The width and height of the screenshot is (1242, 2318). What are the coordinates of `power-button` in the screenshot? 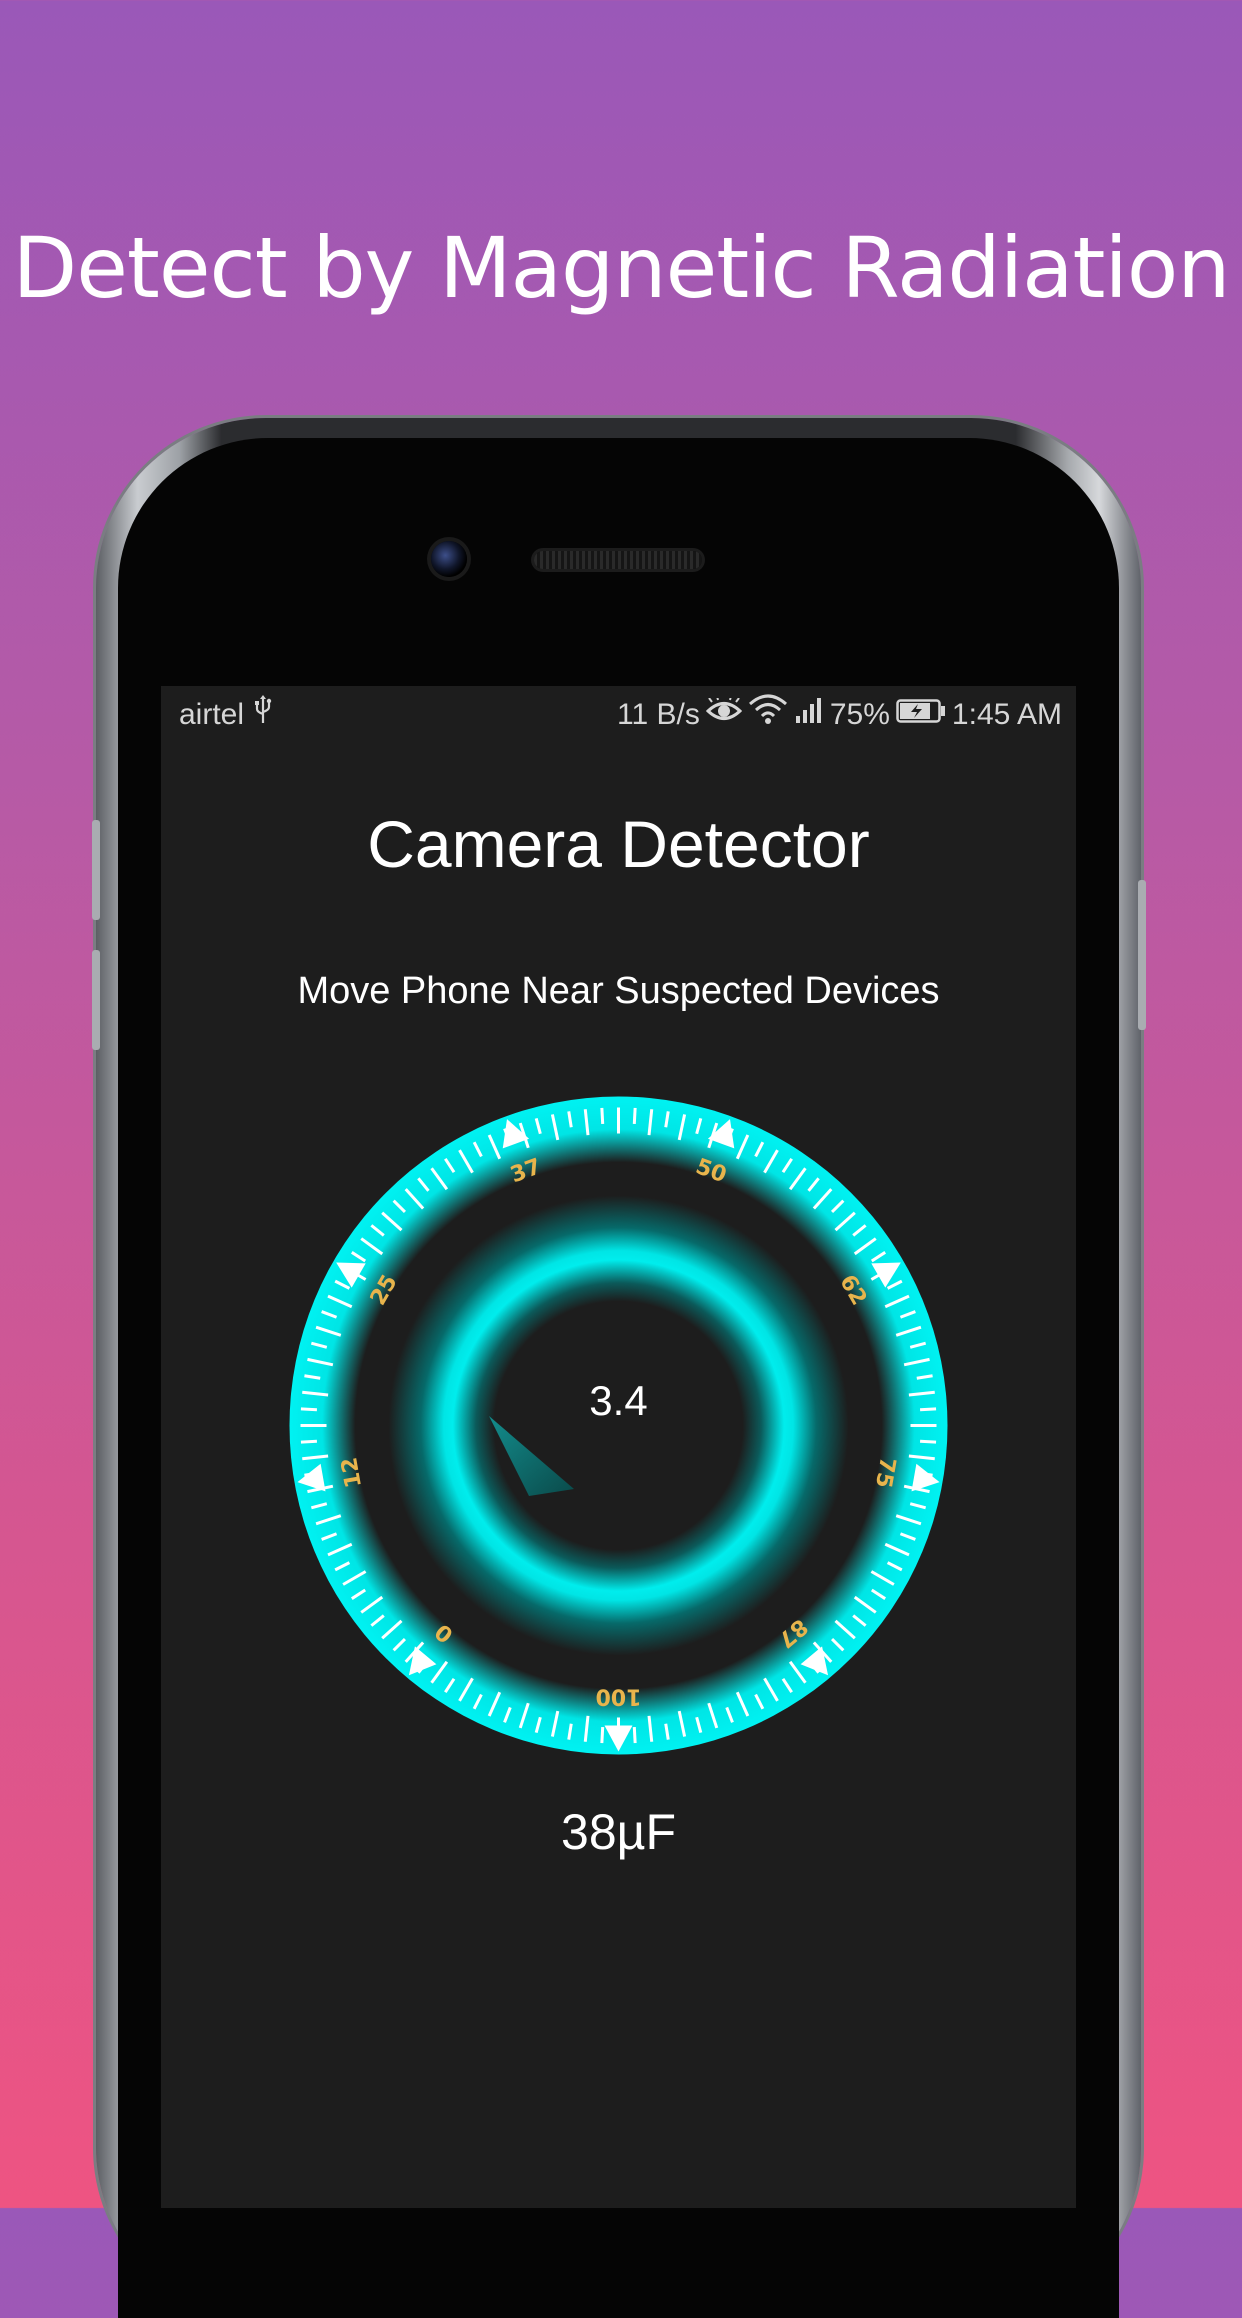 It's located at (1142, 955).